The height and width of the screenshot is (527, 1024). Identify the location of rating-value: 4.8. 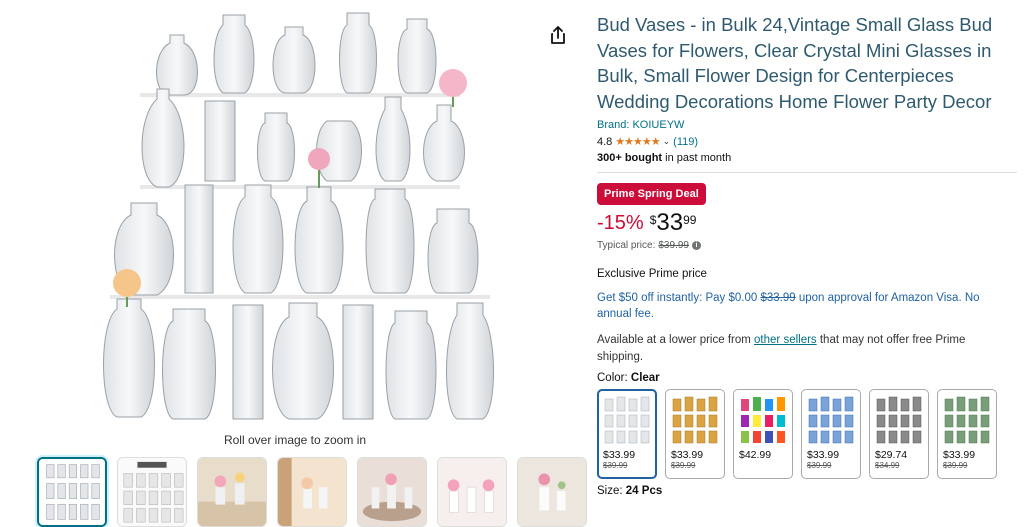
(605, 141).